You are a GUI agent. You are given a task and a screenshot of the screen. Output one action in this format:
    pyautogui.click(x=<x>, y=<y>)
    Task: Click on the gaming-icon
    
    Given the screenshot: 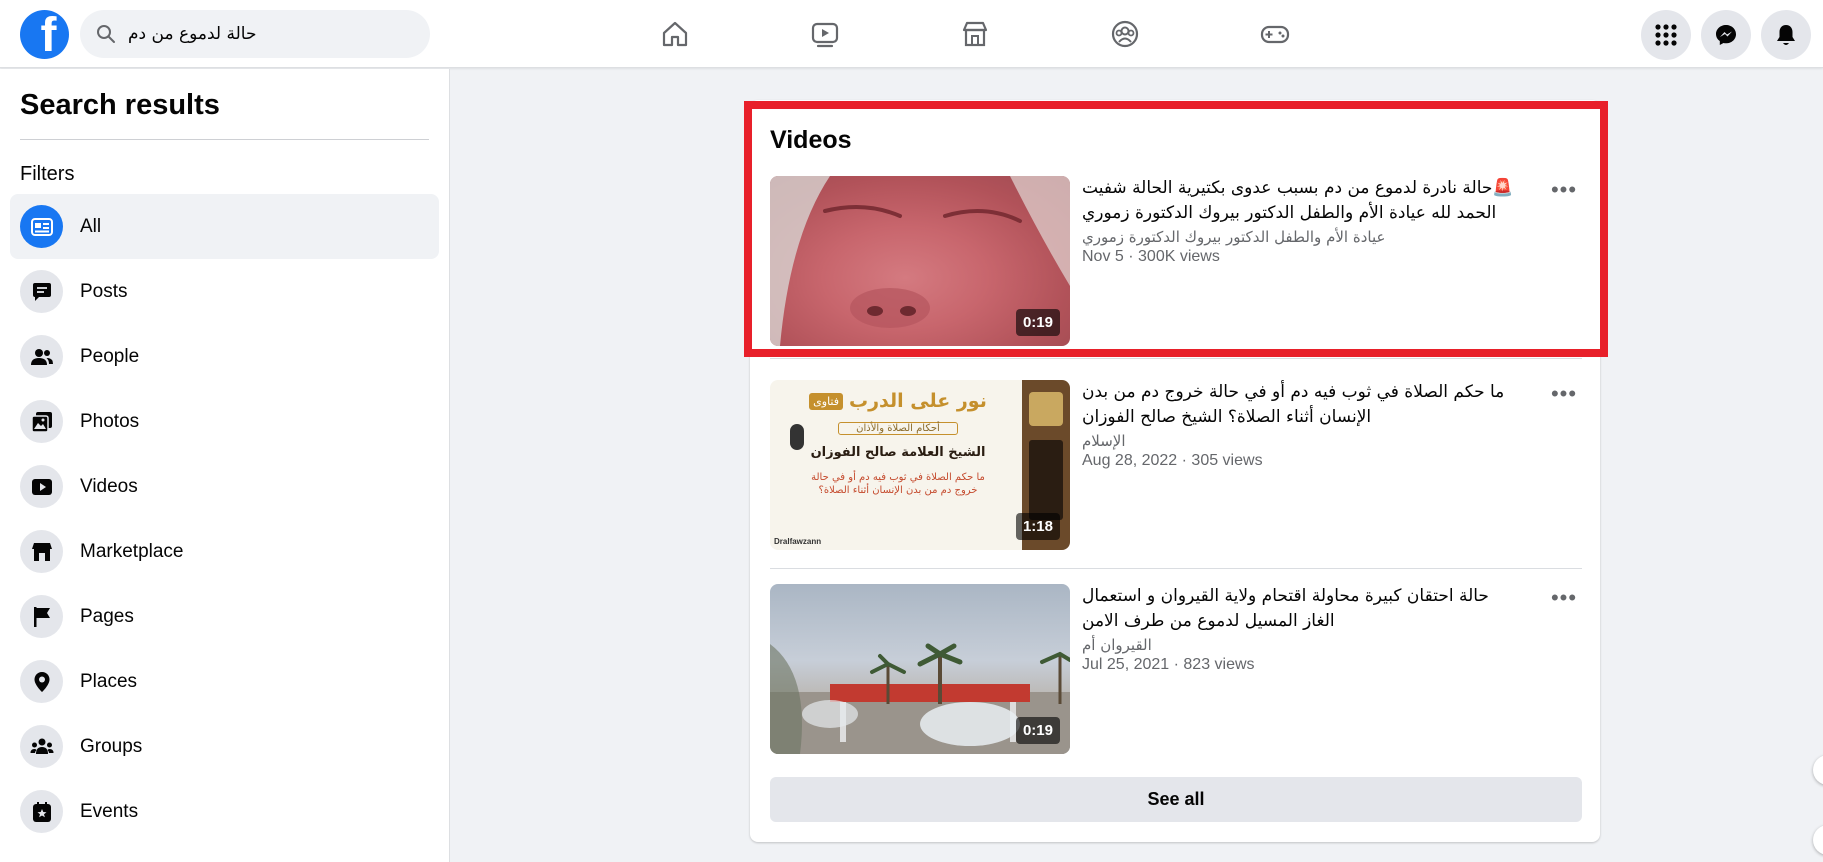 What is the action you would take?
    pyautogui.click(x=1275, y=34)
    